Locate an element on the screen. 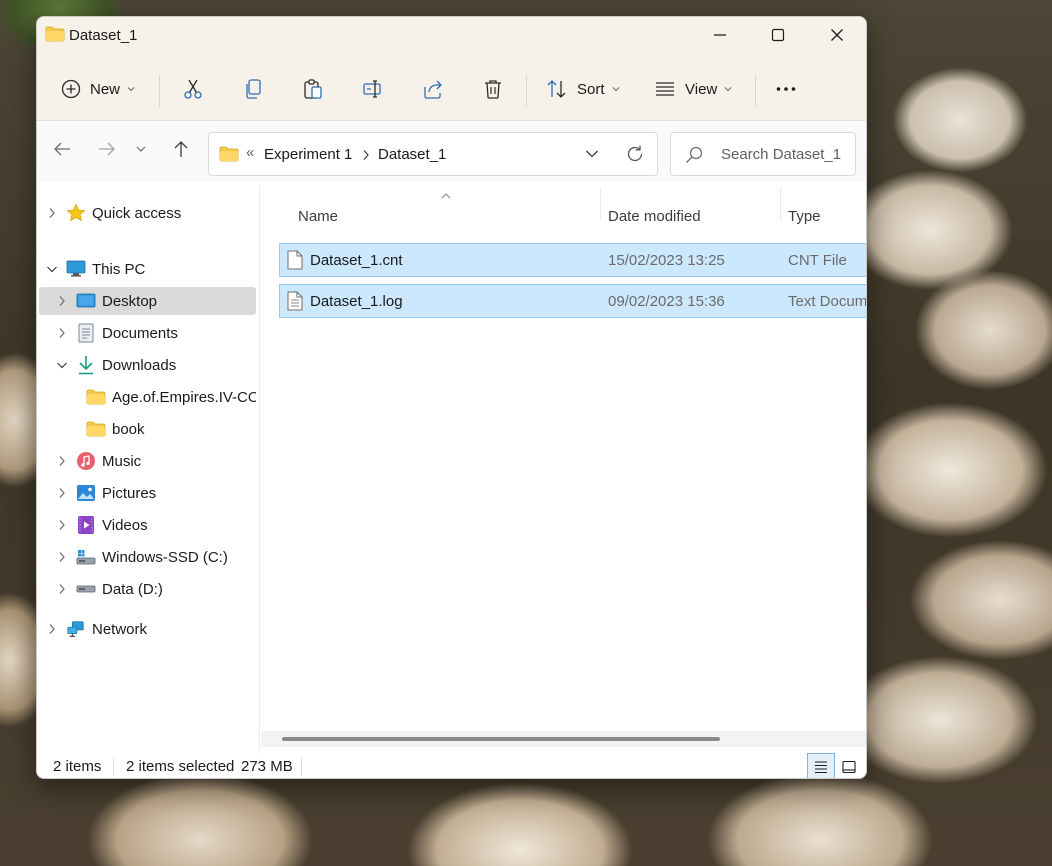  sidebar-item-label: Quick access is located at coordinates (137, 213).